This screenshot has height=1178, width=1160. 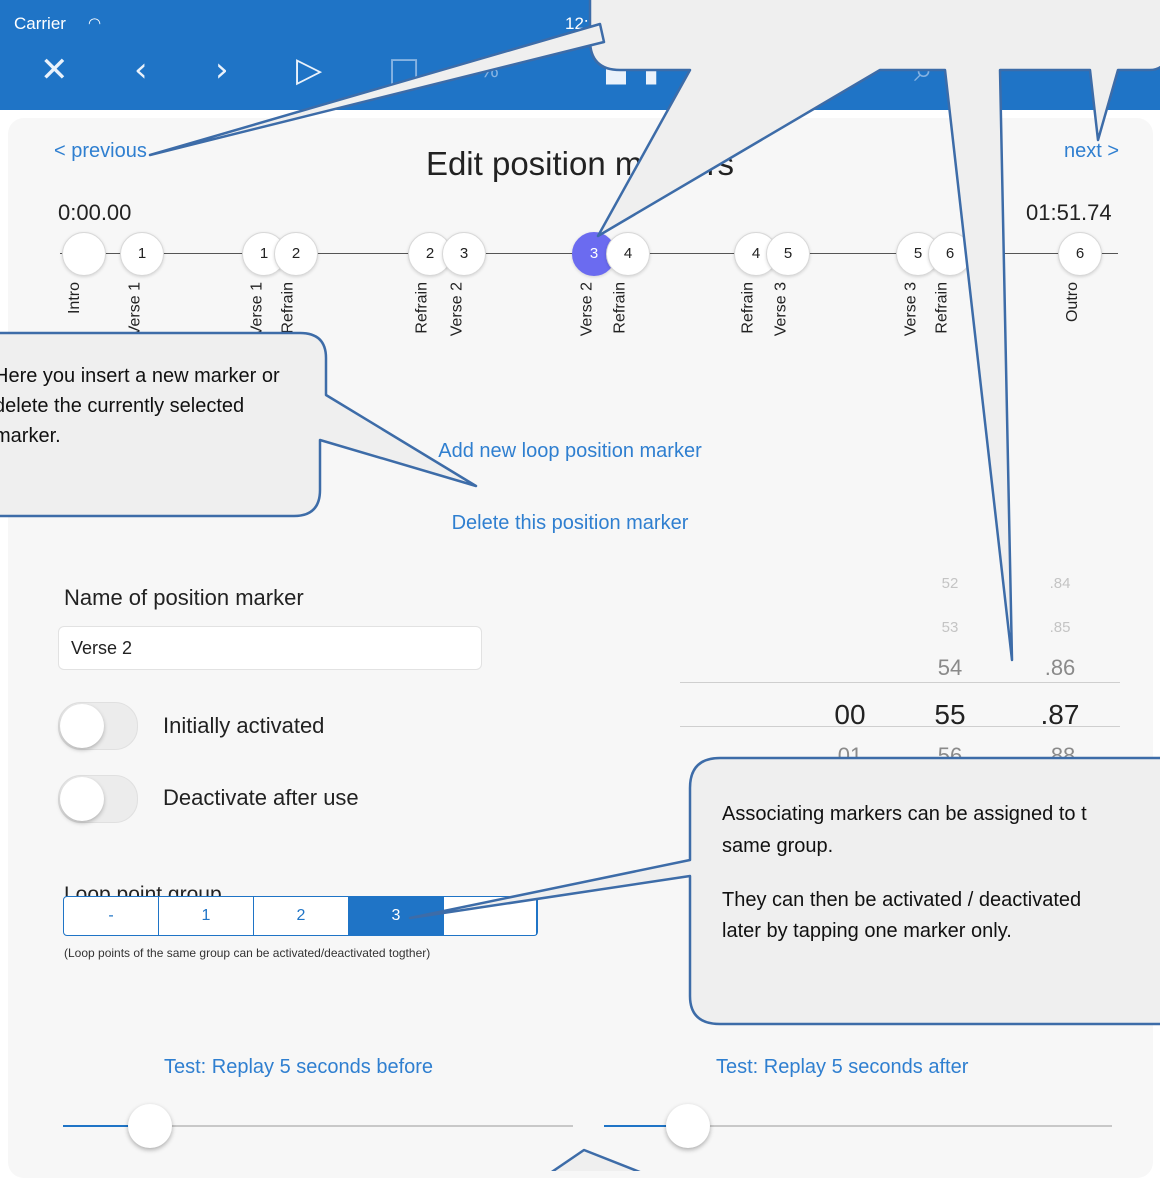 I want to click on bottom-pointer, so click(x=595, y=1159).